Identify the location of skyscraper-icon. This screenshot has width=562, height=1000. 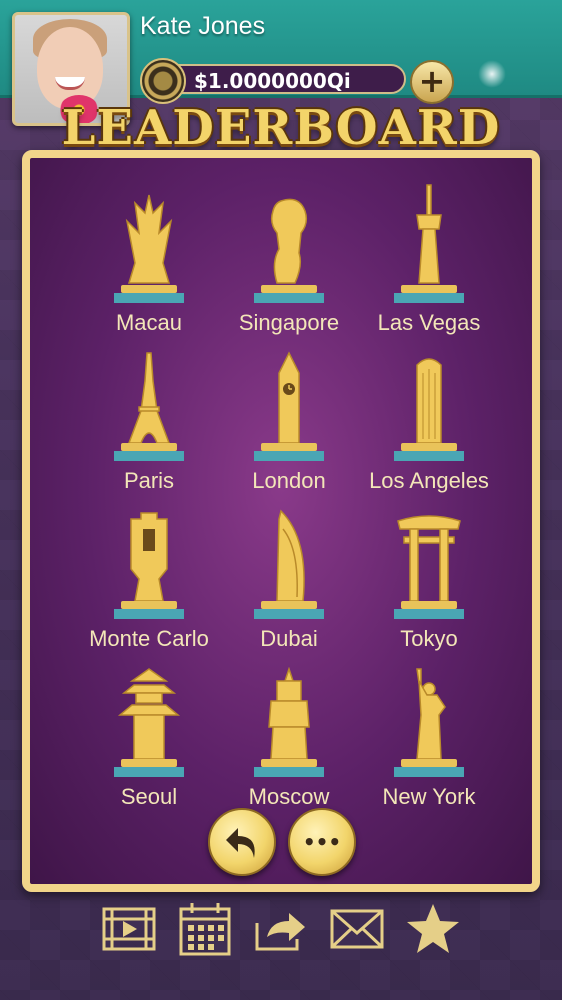
(429, 401).